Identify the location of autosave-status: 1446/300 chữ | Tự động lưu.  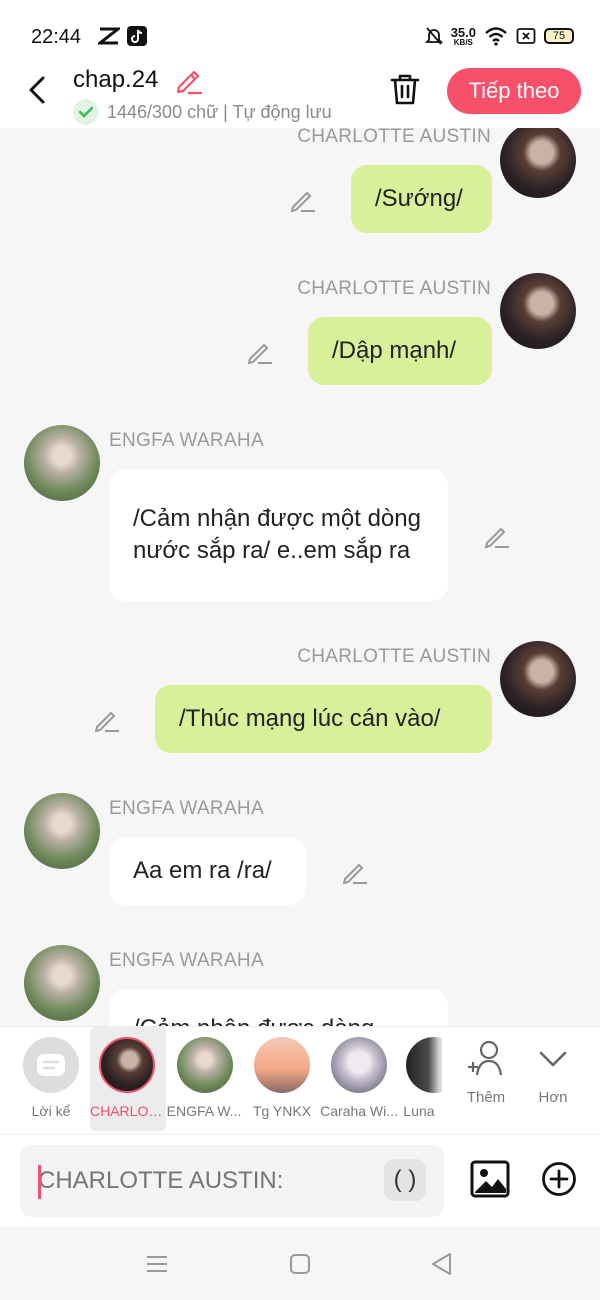
(202, 112).